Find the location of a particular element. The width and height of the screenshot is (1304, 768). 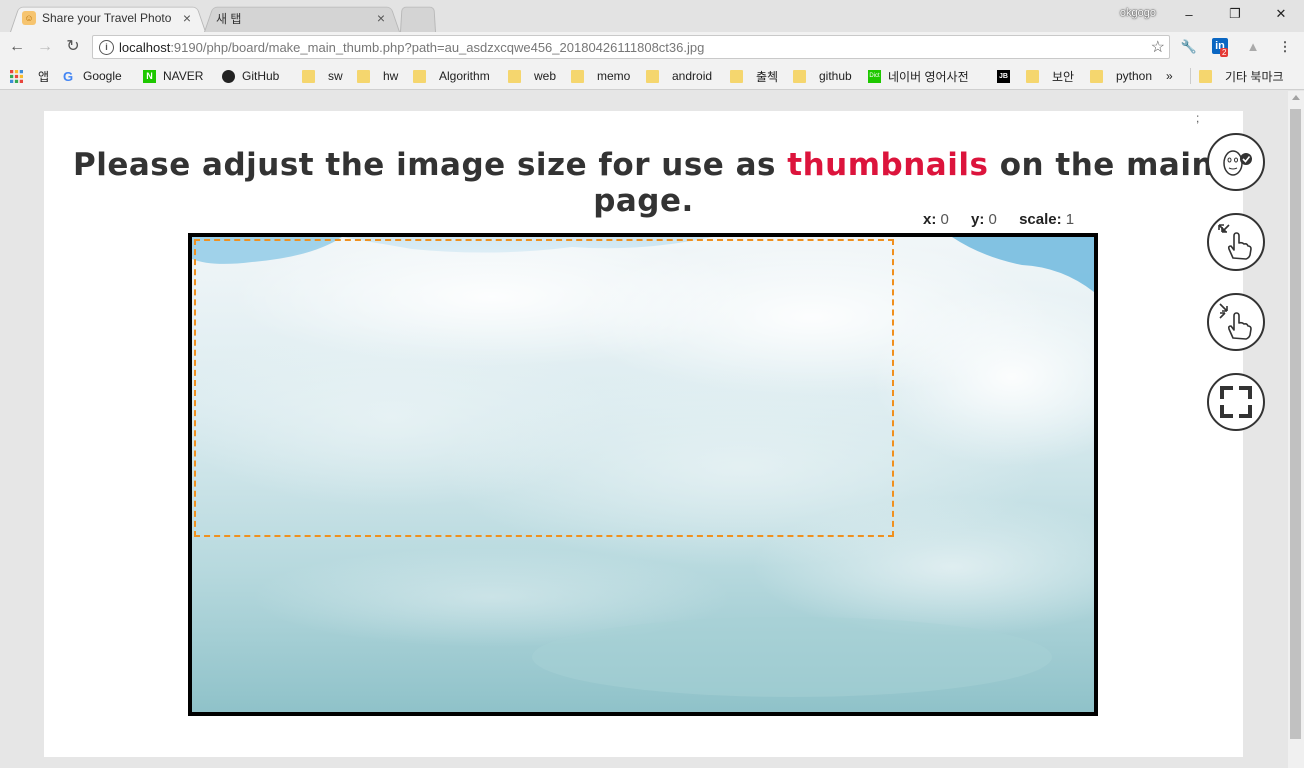

bookmark-folder-android: android is located at coordinates (679, 76).